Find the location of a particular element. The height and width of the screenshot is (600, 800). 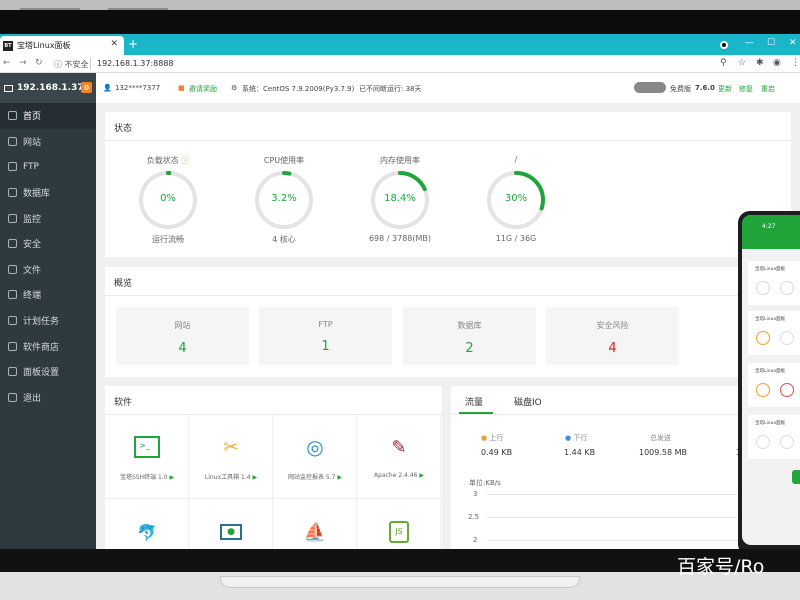

new-tab-icon: + is located at coordinates (133, 44).